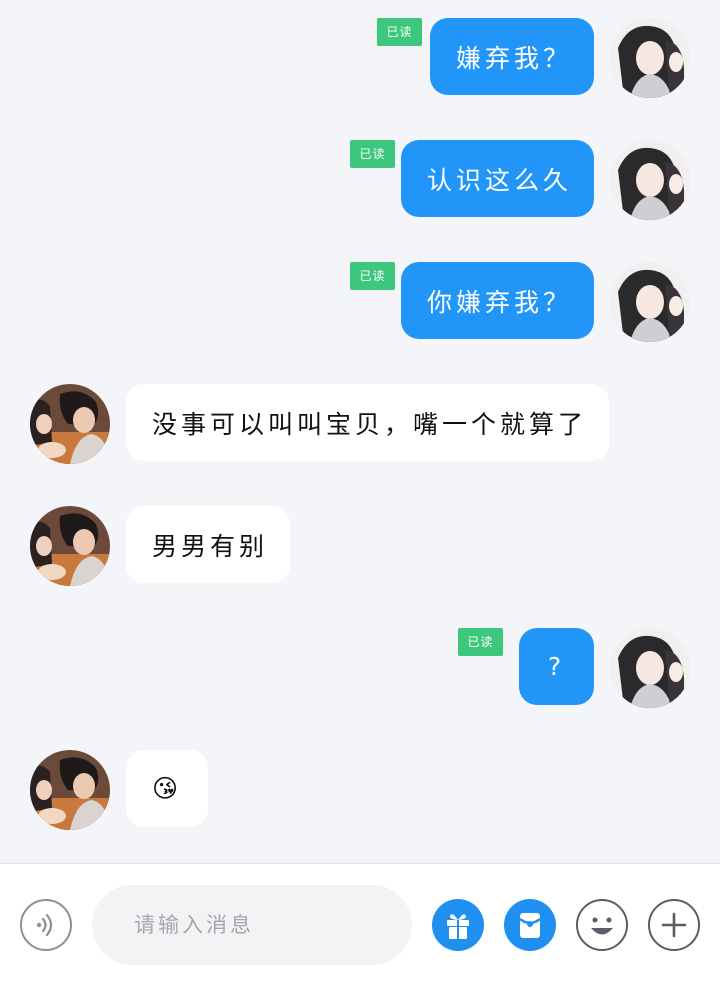 The image size is (720, 985). What do you see at coordinates (497, 300) in the screenshot?
I see `outgoing-message-bubble: 你嫌弃我？` at bounding box center [497, 300].